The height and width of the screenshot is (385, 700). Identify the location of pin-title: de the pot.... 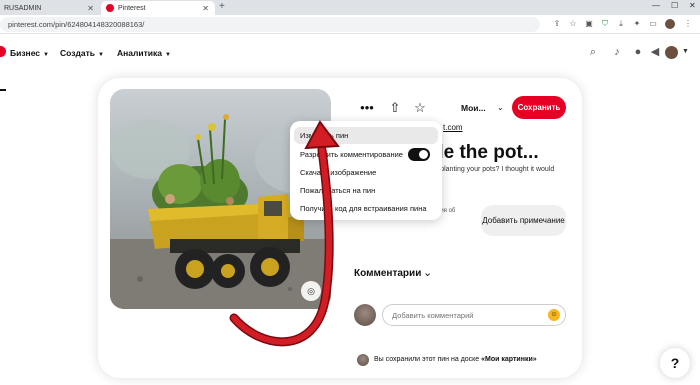
(485, 152).